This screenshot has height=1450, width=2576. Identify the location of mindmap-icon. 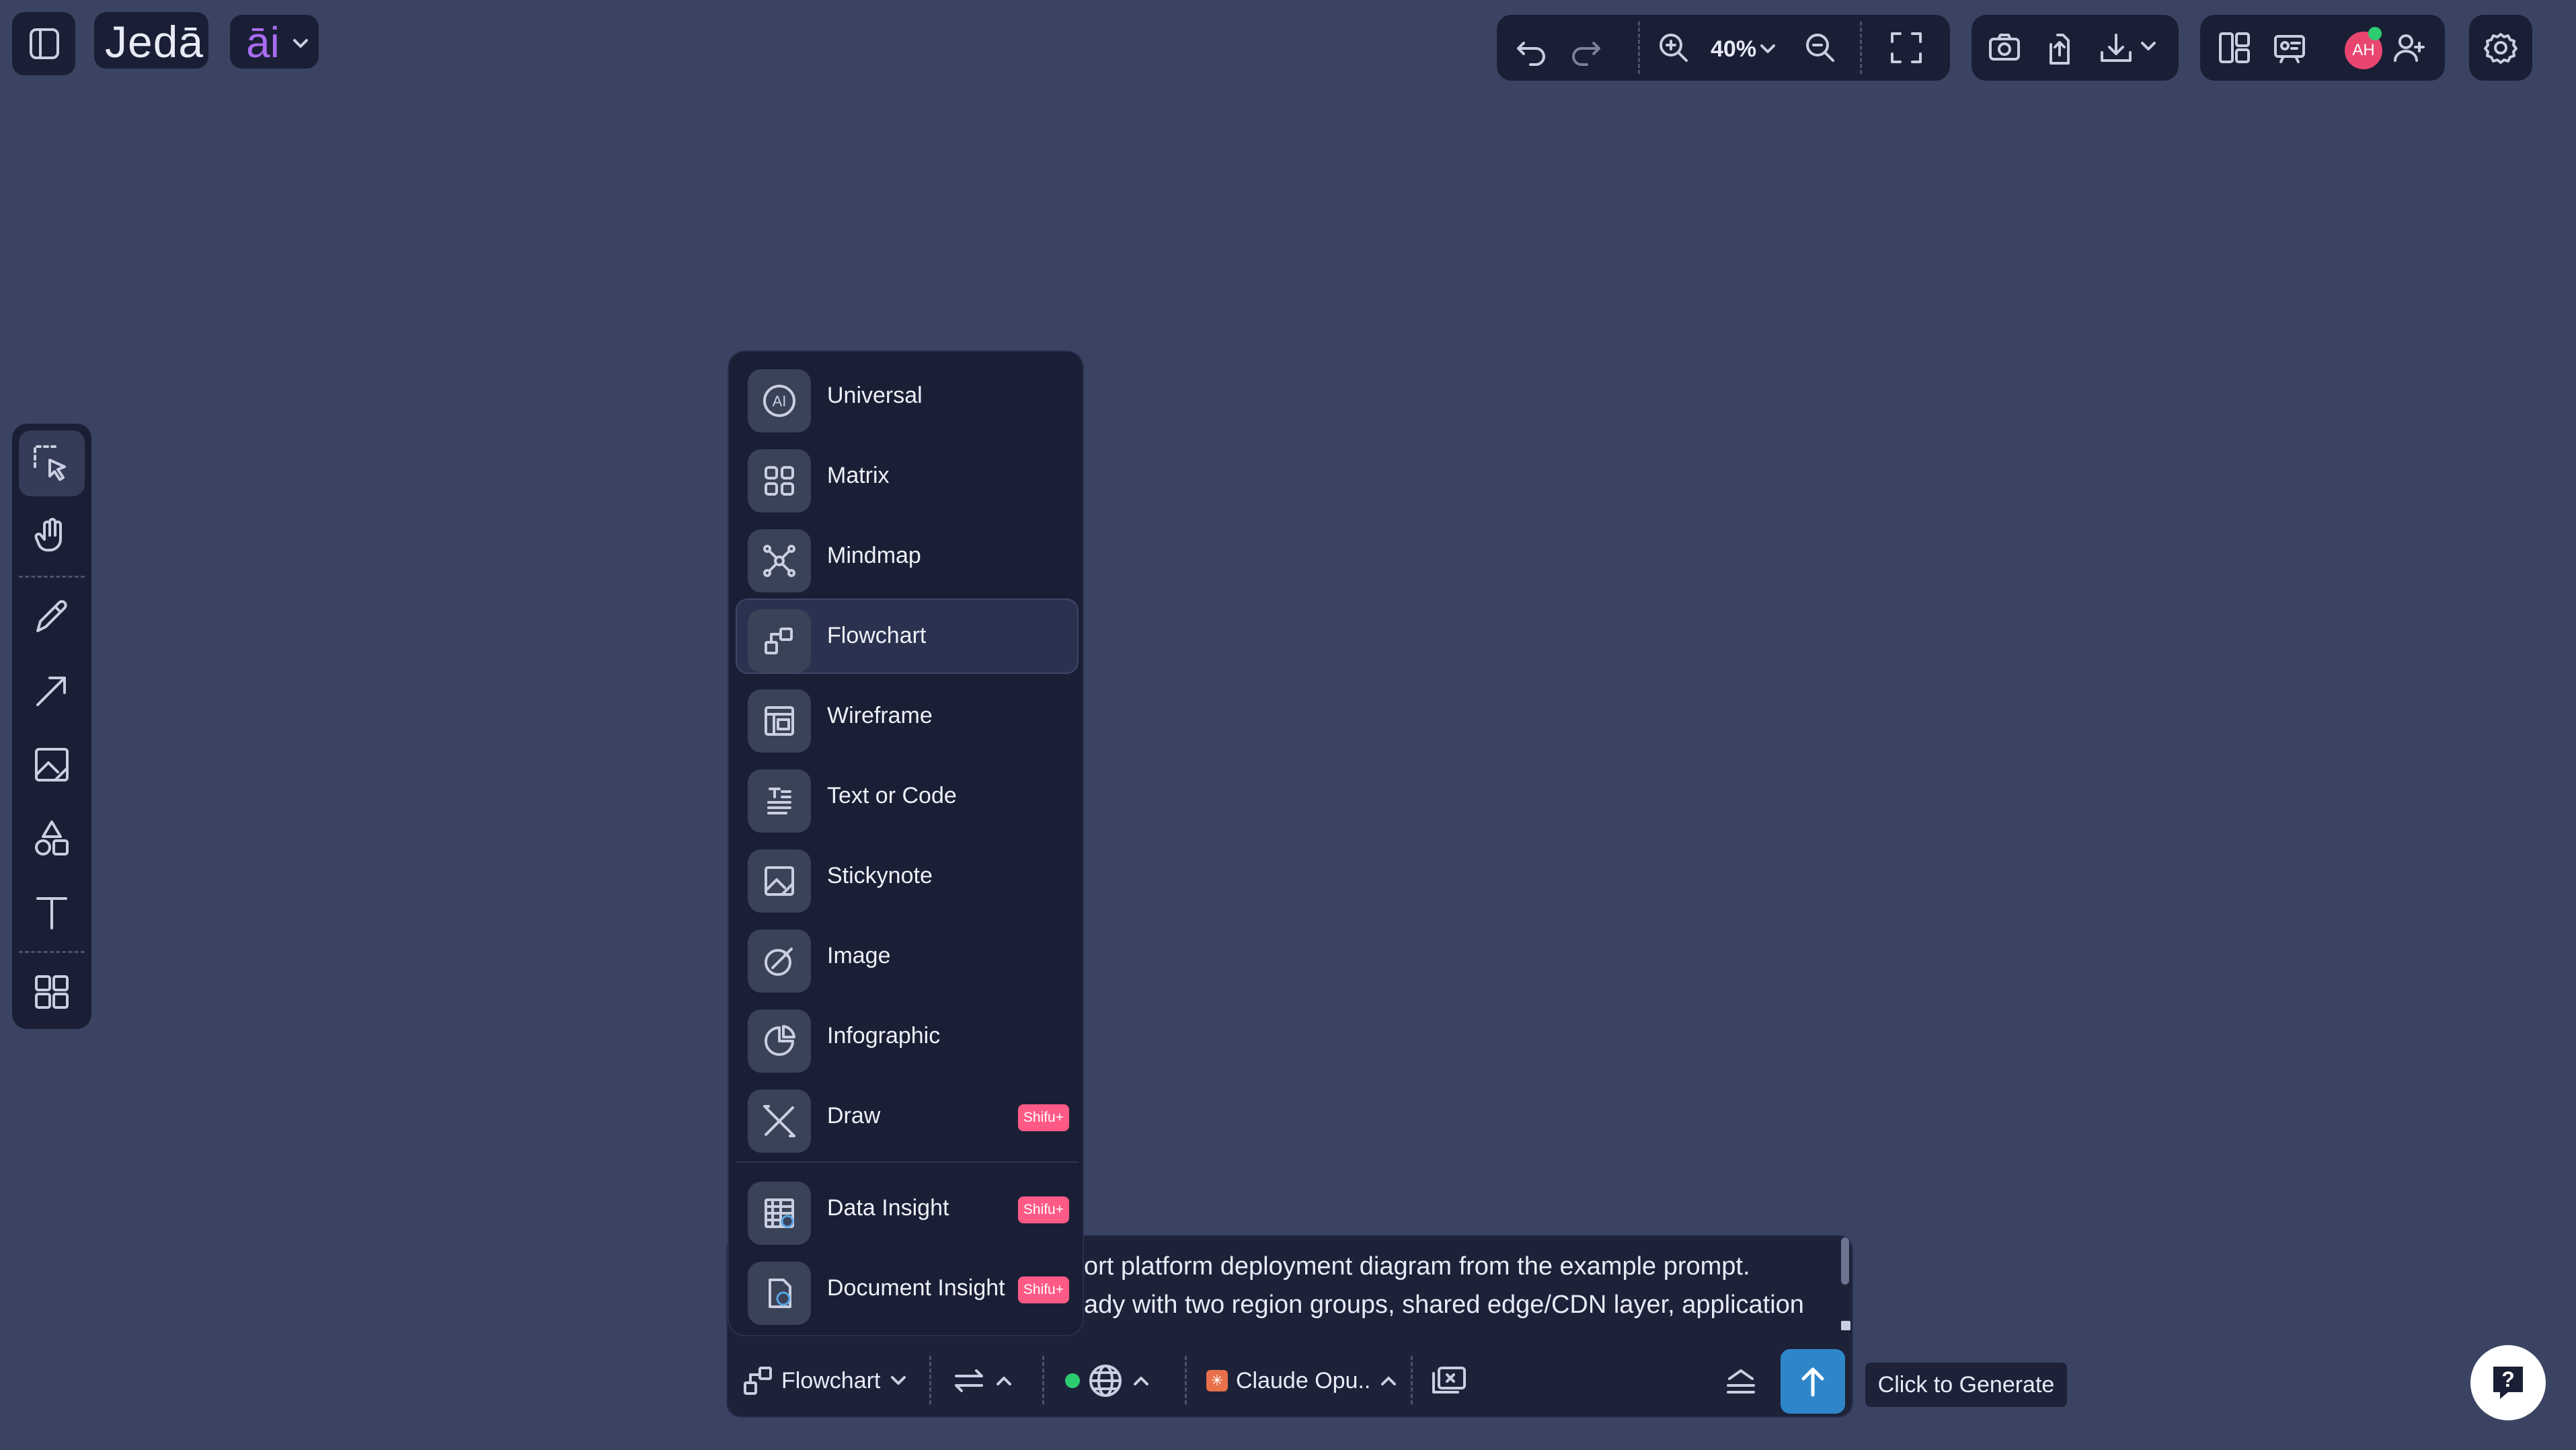
(780, 561).